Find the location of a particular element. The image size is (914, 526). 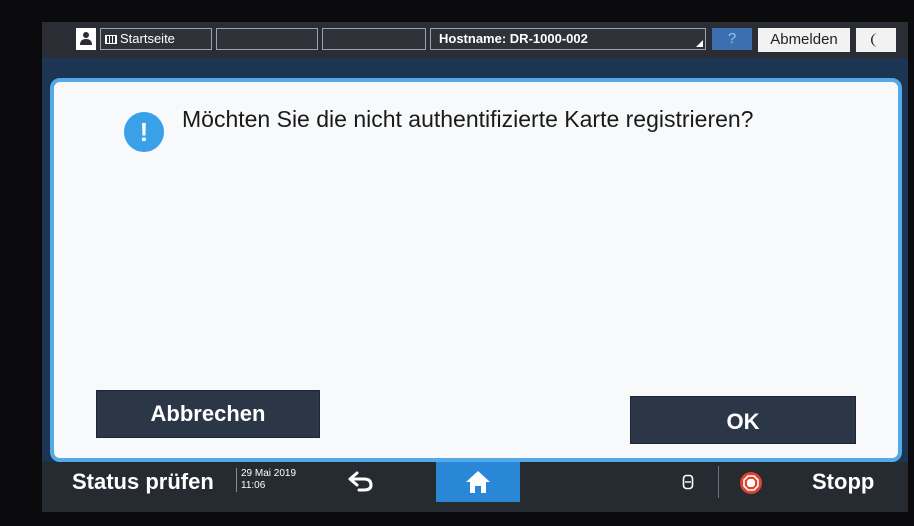

home-grid-icon is located at coordinates (111, 39).